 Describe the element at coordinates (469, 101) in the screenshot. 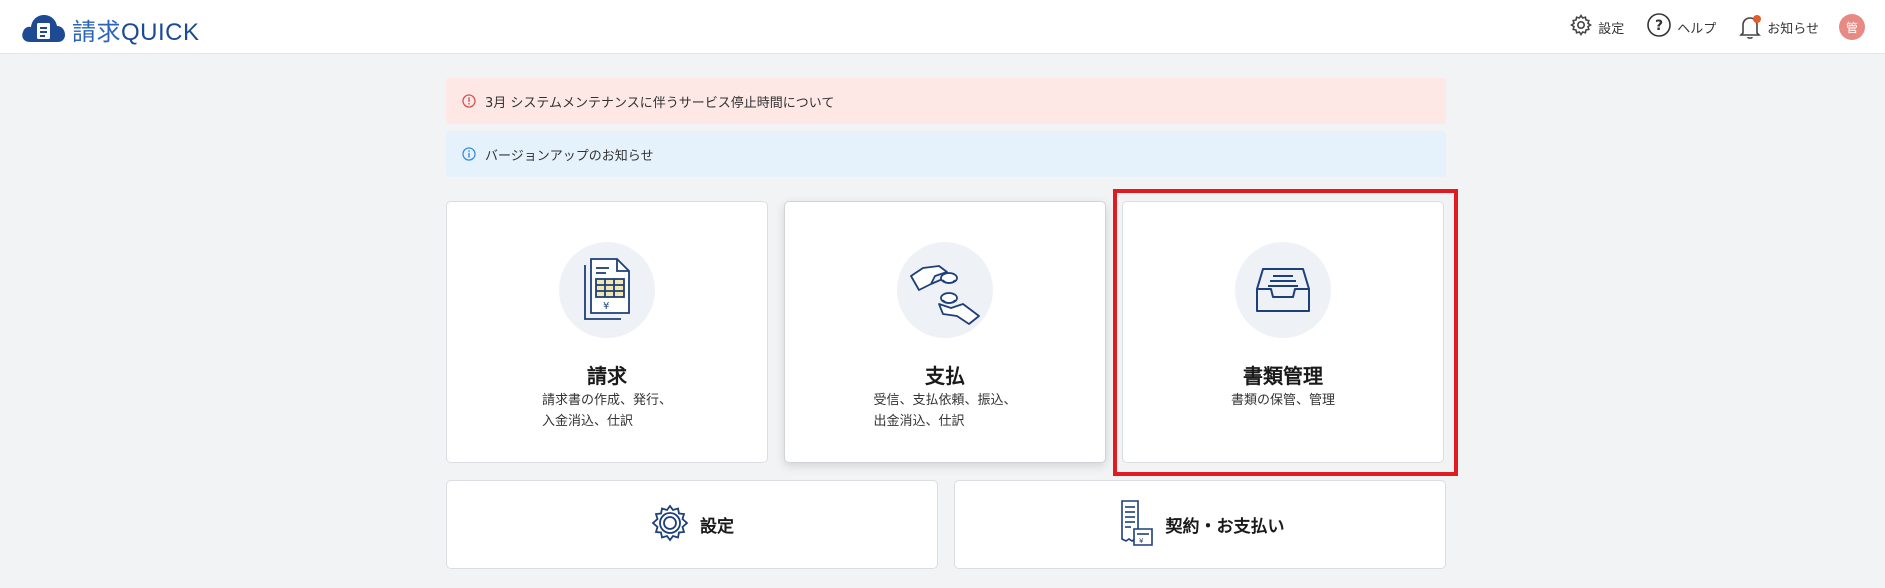

I see `alert-circle-icon` at that location.